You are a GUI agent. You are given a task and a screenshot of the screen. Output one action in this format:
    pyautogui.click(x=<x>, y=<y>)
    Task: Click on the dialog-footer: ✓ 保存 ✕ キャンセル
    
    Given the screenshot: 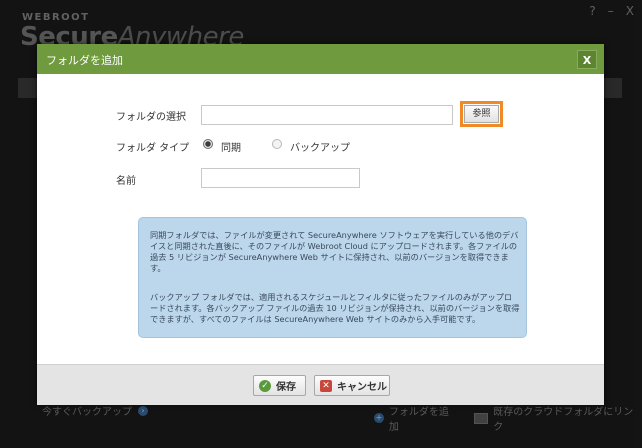 What is the action you would take?
    pyautogui.click(x=320, y=384)
    